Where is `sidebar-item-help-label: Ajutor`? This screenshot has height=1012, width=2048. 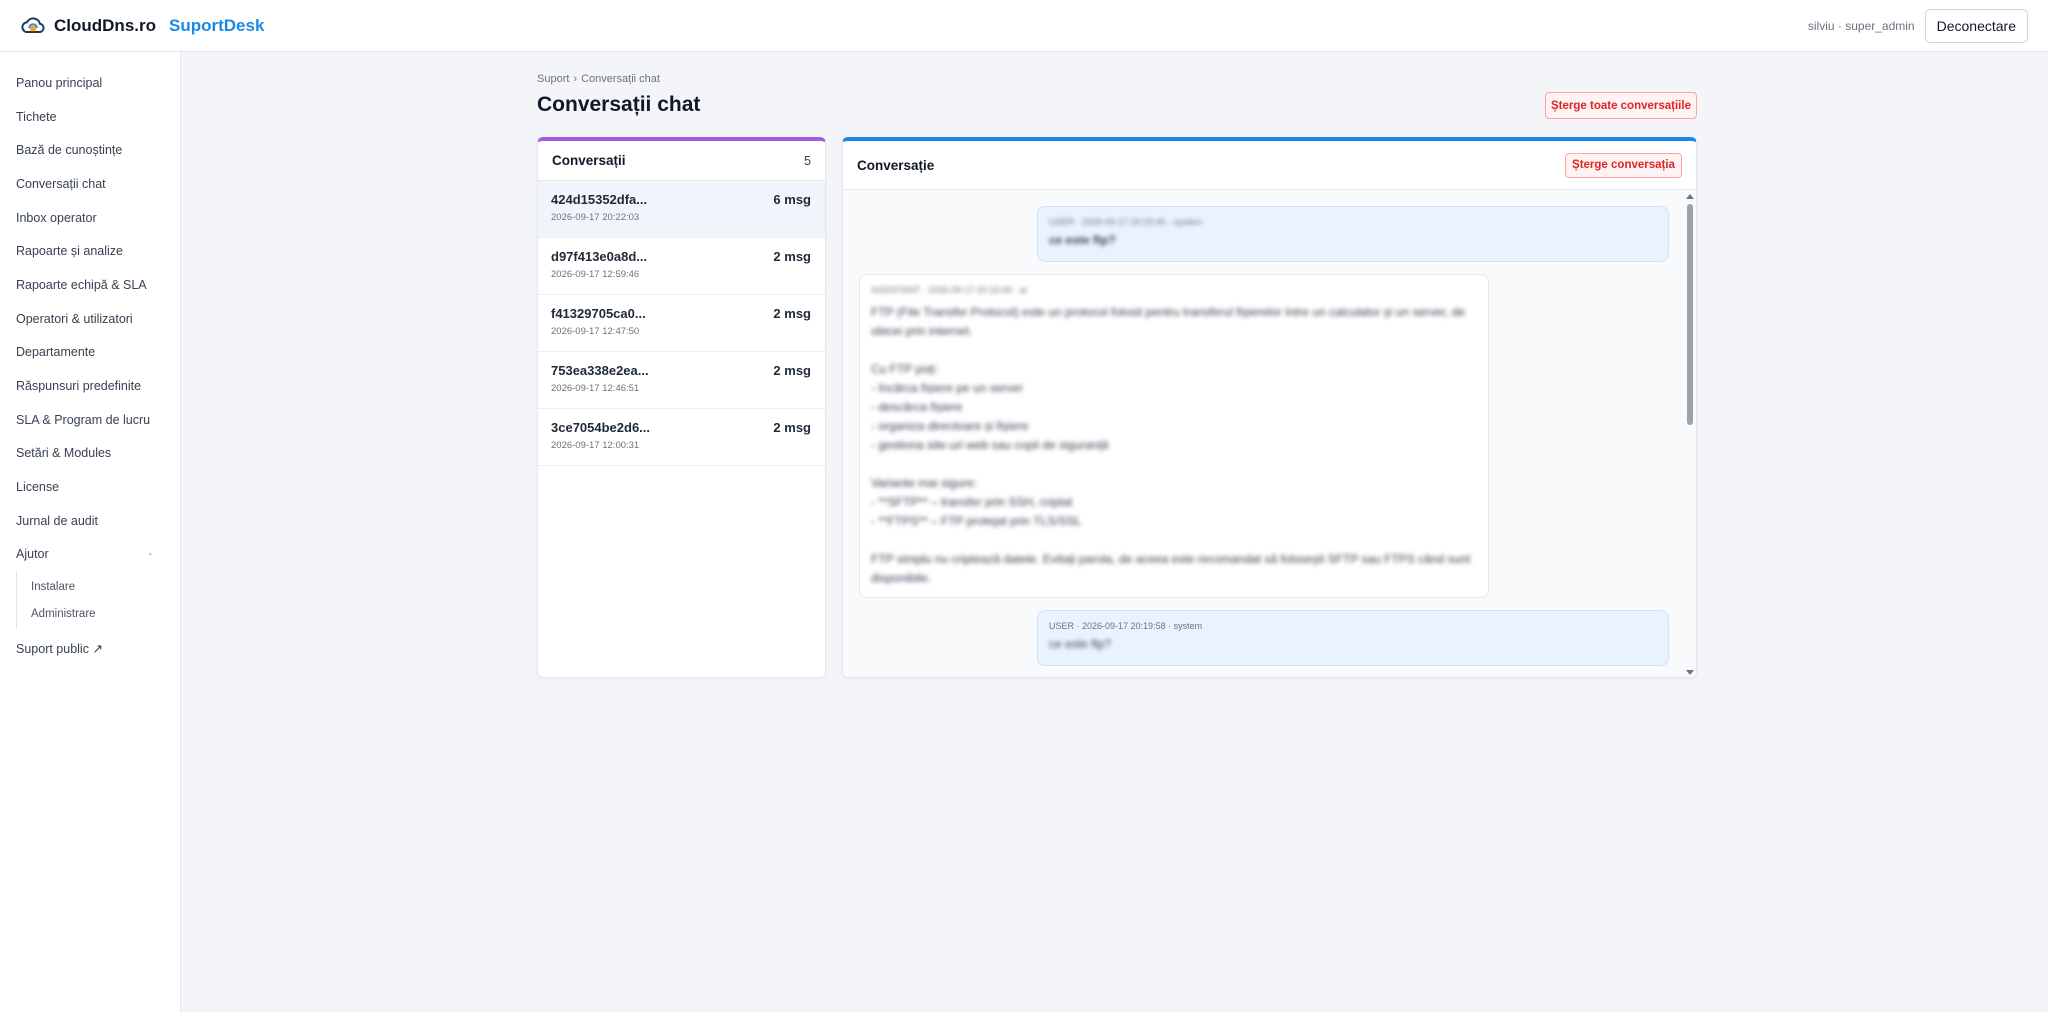
sidebar-item-help-label: Ajutor is located at coordinates (32, 554).